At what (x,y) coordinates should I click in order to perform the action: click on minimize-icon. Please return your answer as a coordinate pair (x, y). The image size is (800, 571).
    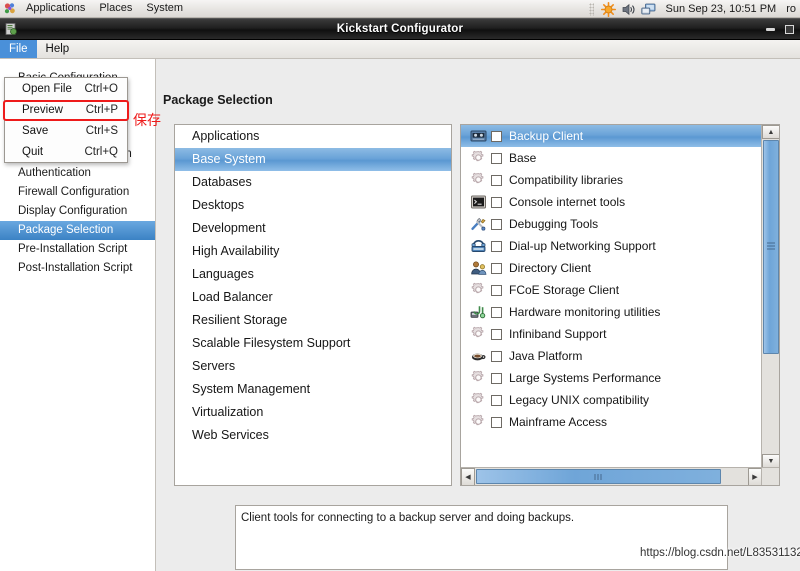
    Looking at the image, I should click on (770, 29).